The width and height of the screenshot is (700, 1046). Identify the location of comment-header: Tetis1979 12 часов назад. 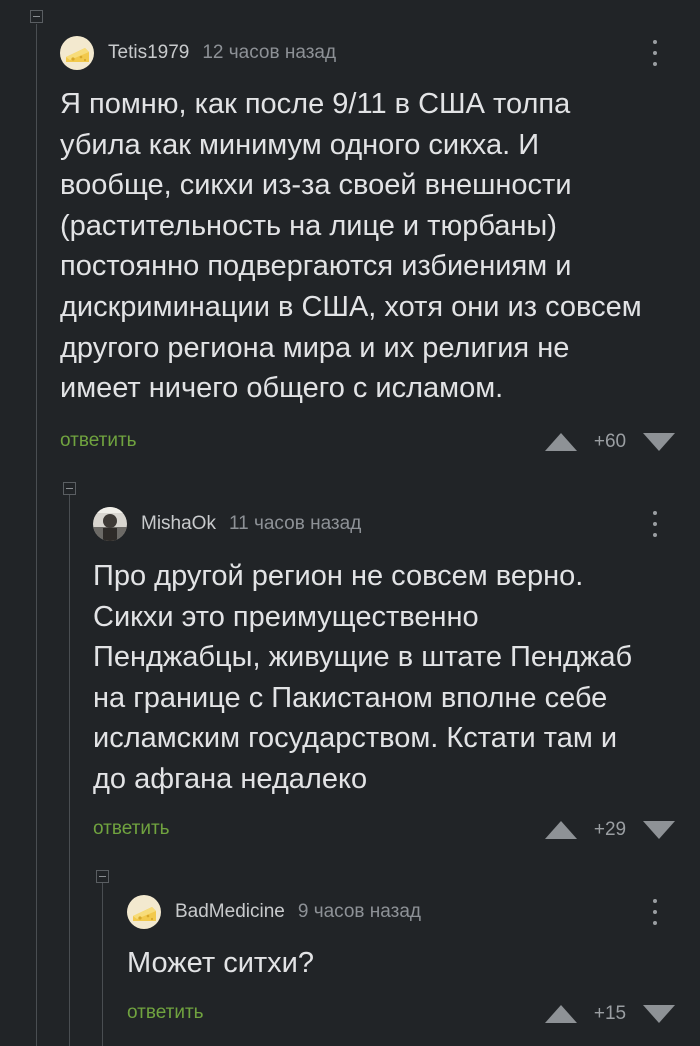
(198, 53).